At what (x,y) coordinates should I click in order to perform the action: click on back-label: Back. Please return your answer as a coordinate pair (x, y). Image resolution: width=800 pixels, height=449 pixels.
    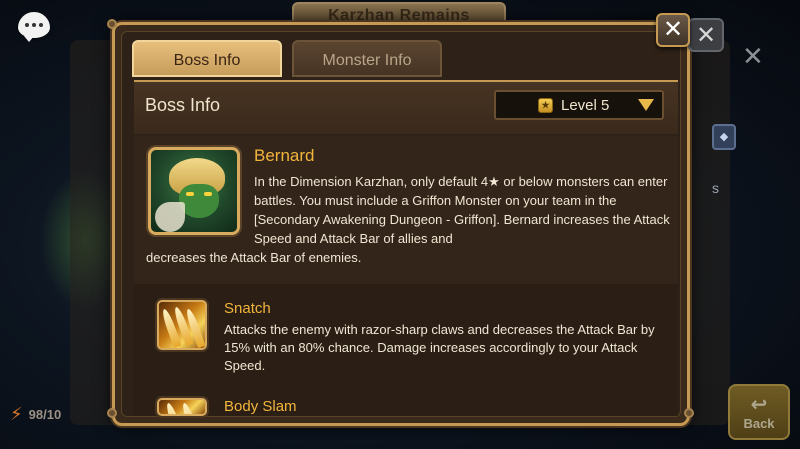
    Looking at the image, I should click on (759, 423).